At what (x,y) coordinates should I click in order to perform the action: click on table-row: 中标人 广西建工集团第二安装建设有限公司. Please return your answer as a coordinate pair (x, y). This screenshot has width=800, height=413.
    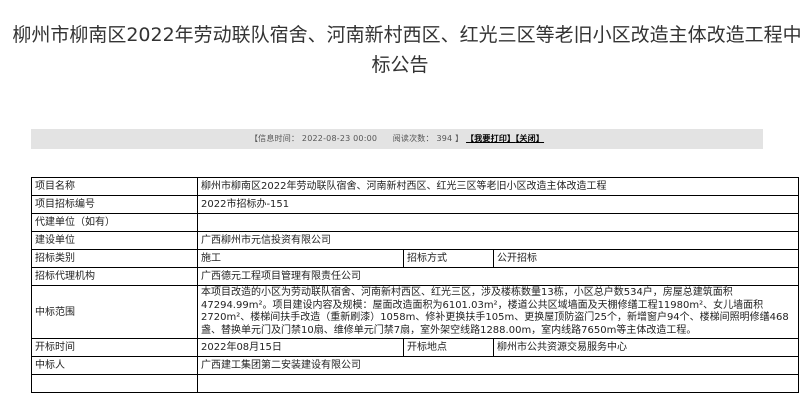
    Looking at the image, I should click on (415, 365).